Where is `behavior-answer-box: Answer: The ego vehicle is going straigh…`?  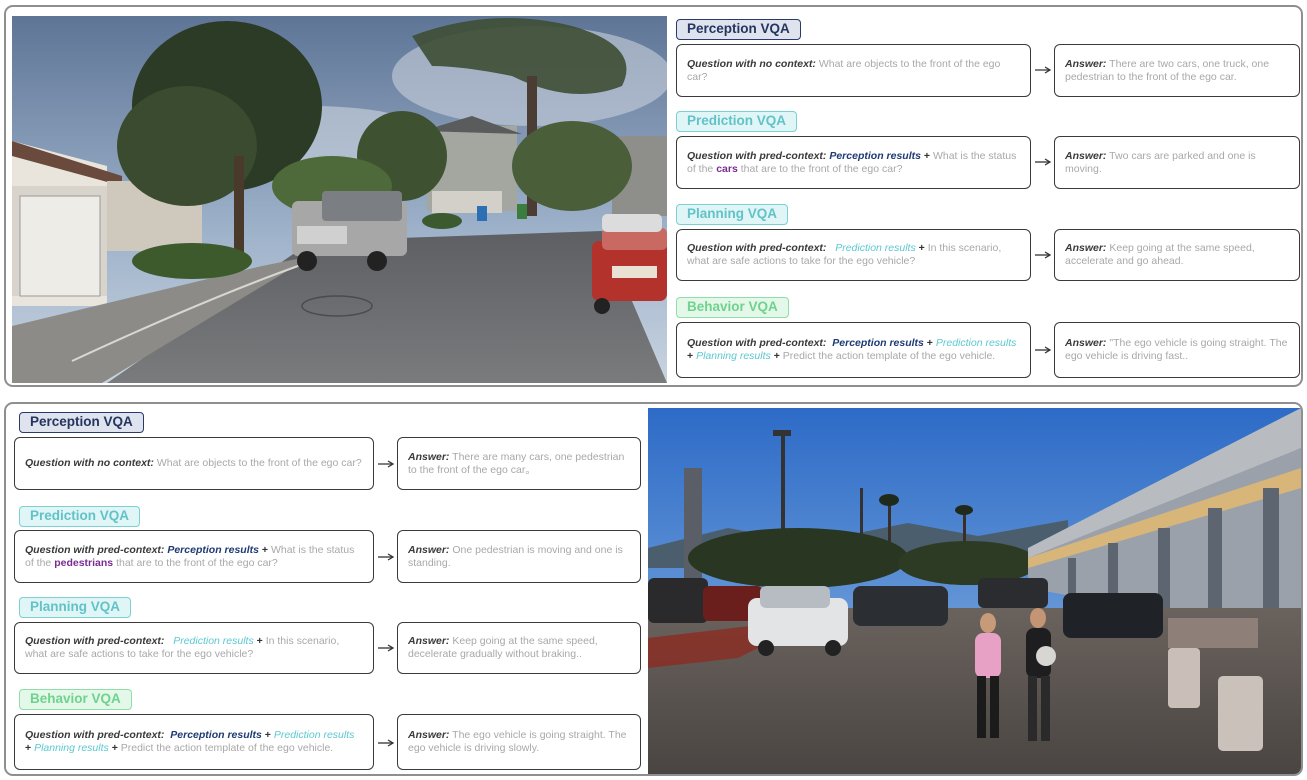
behavior-answer-box: Answer: The ego vehicle is going straigh… is located at coordinates (519, 742).